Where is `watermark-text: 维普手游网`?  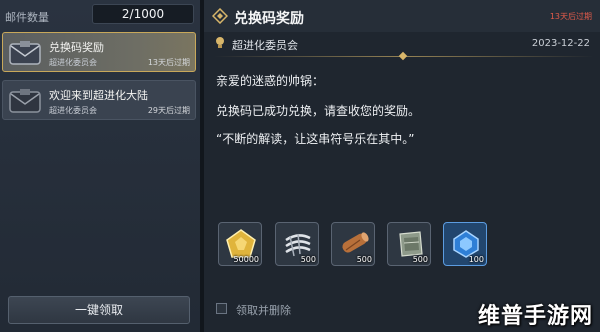
watermark-text: 维普手游网 is located at coordinates (536, 316).